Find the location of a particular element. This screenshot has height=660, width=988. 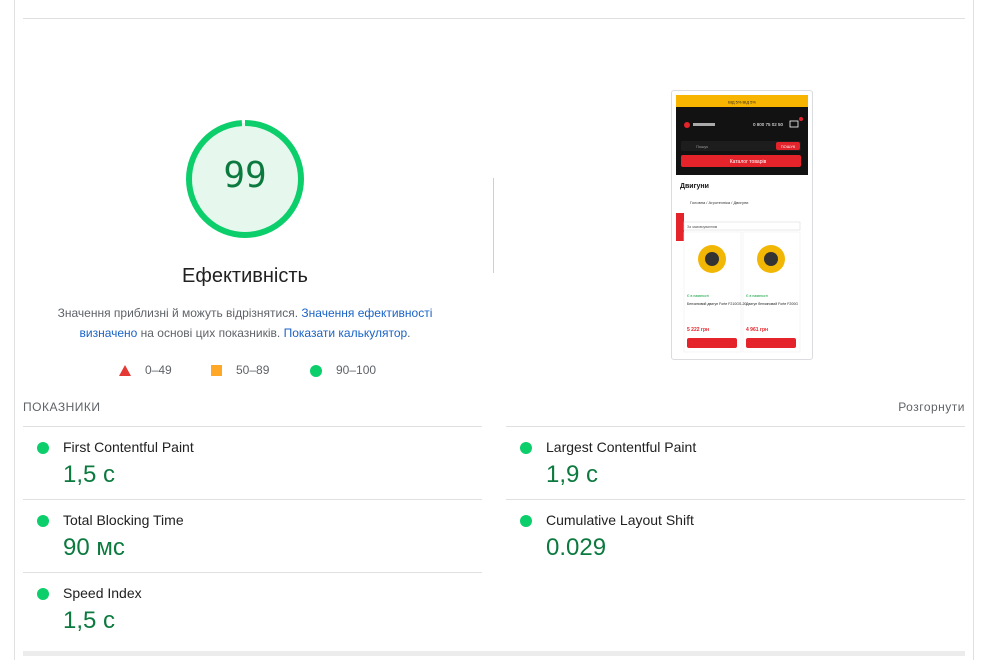

svg-text: Двигуни is located at coordinates (694, 186).